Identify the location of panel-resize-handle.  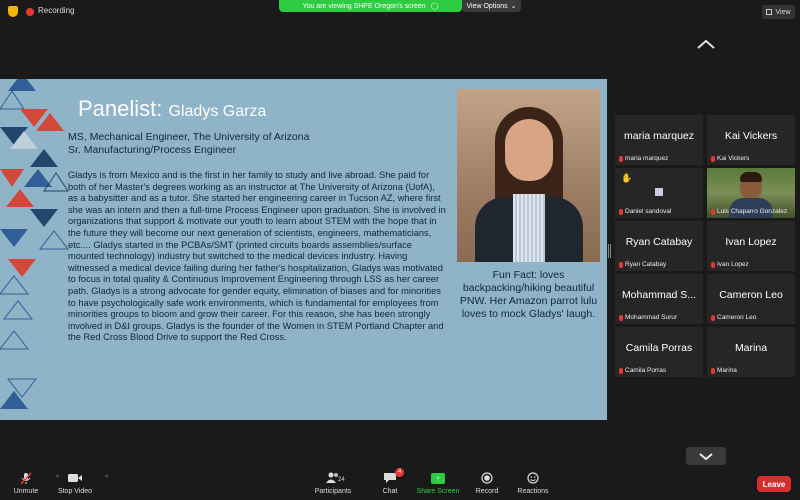
(609, 251).